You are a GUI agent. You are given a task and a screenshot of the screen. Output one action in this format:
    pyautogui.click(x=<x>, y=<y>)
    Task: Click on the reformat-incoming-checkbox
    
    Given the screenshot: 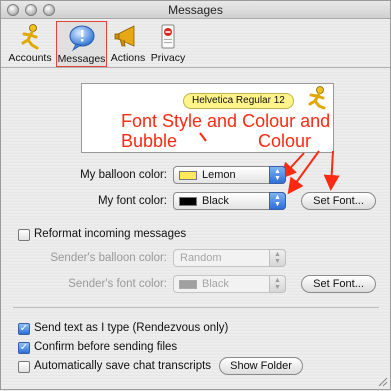 What is the action you would take?
    pyautogui.click(x=24, y=235)
    